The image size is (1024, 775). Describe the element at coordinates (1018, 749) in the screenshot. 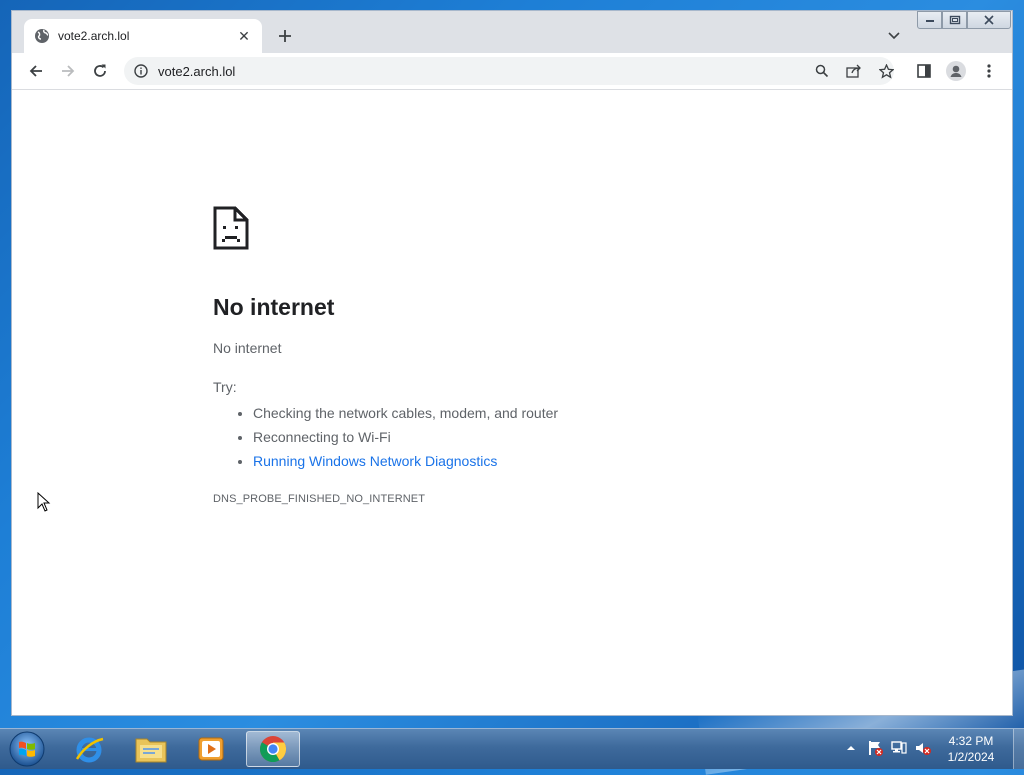

I see `show-desktop-button` at that location.